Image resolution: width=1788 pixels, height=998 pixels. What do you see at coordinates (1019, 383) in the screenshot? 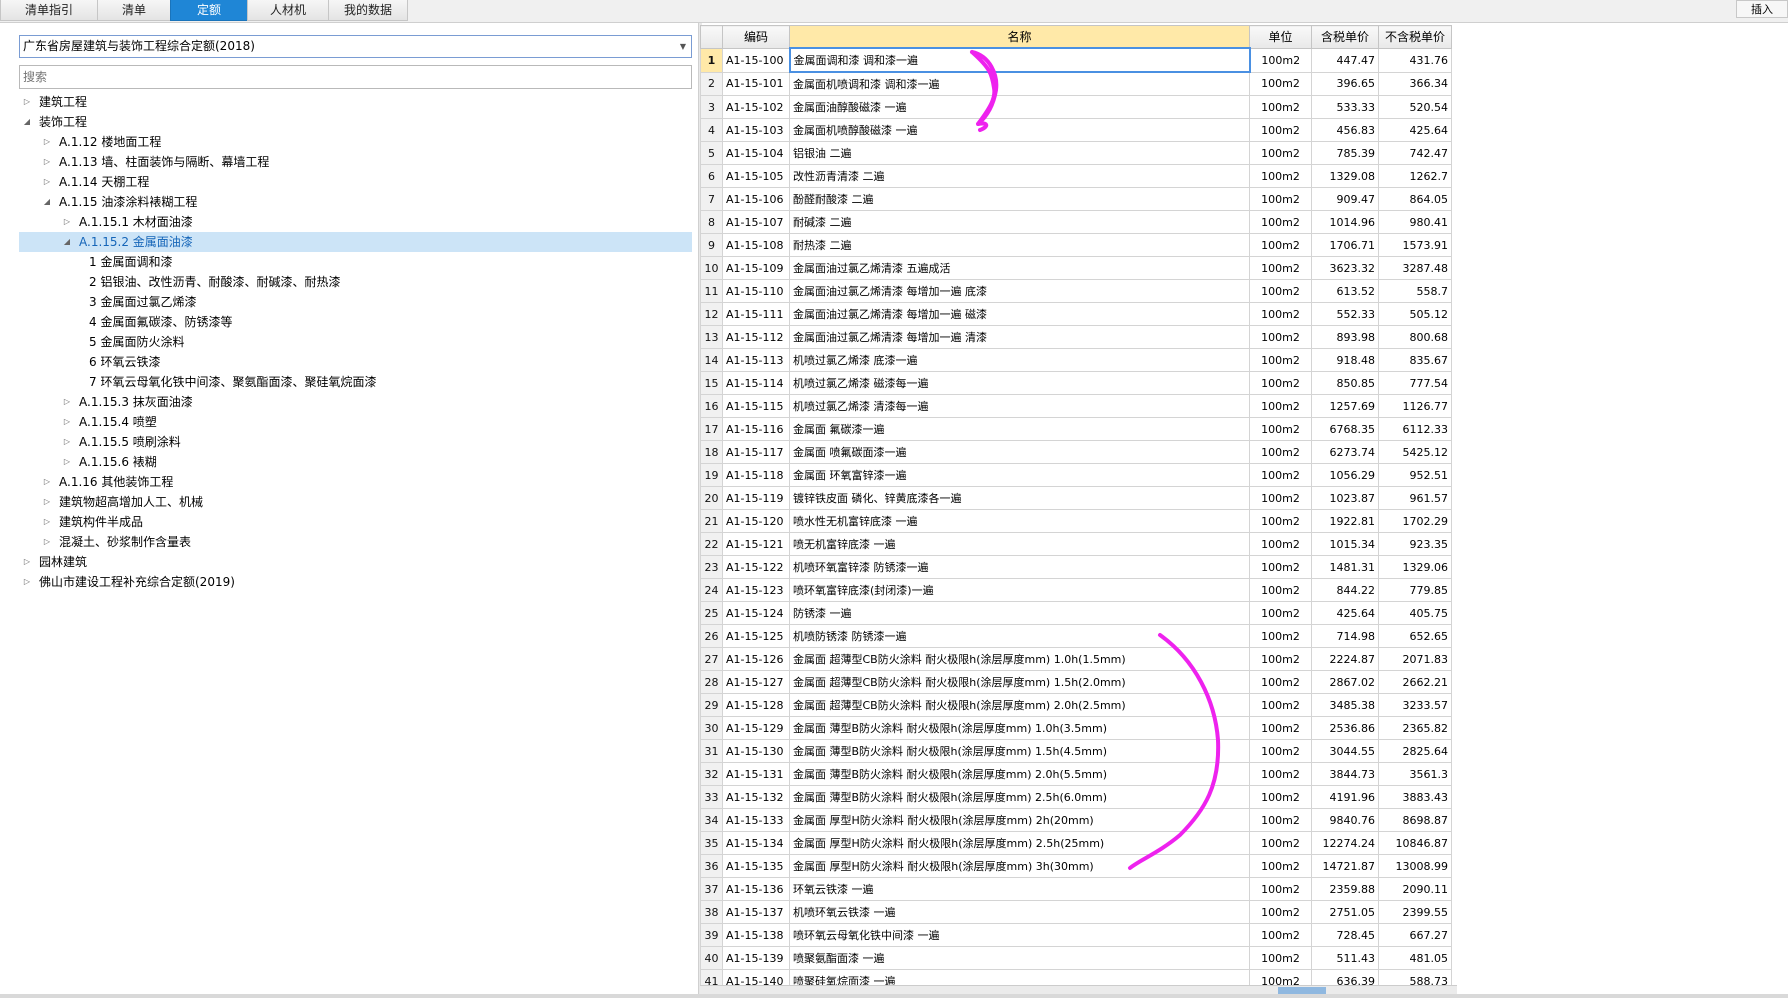
I see `name-cell: 机喷过氯乙烯漆 磁漆每一遍` at bounding box center [1019, 383].